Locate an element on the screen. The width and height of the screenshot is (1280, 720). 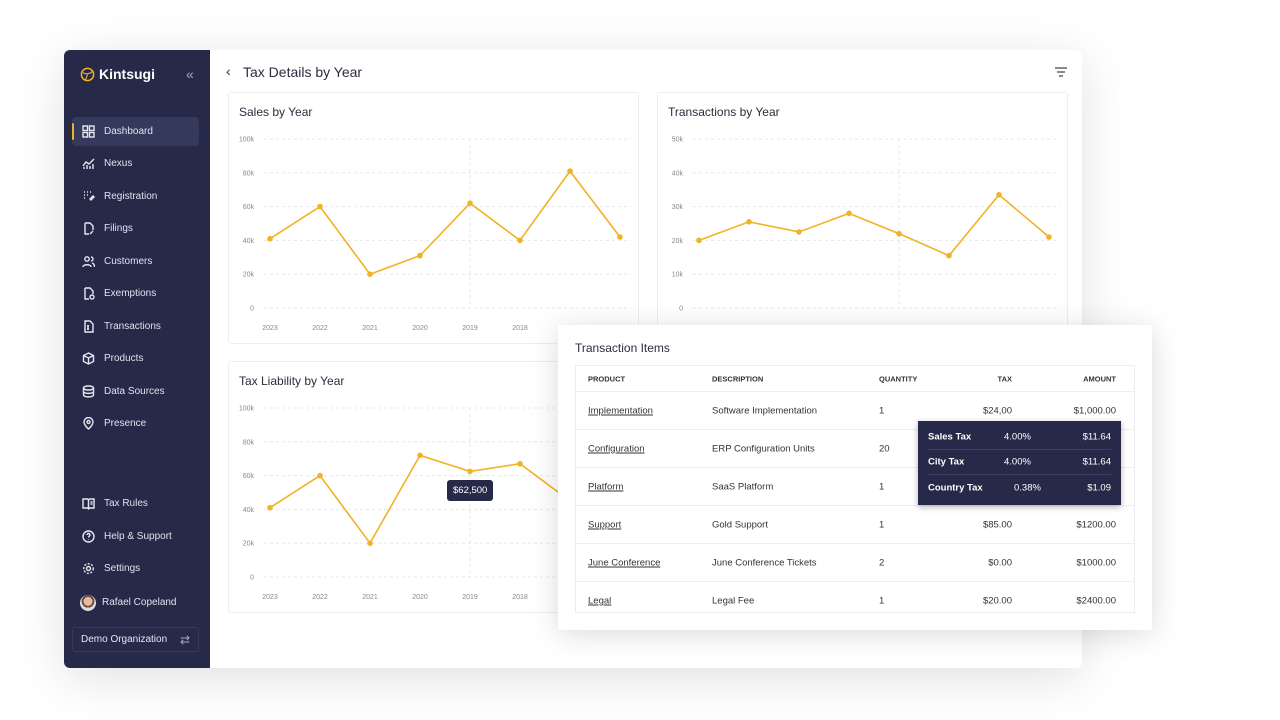
x-tick-label: 2022 is located at coordinates (320, 597).